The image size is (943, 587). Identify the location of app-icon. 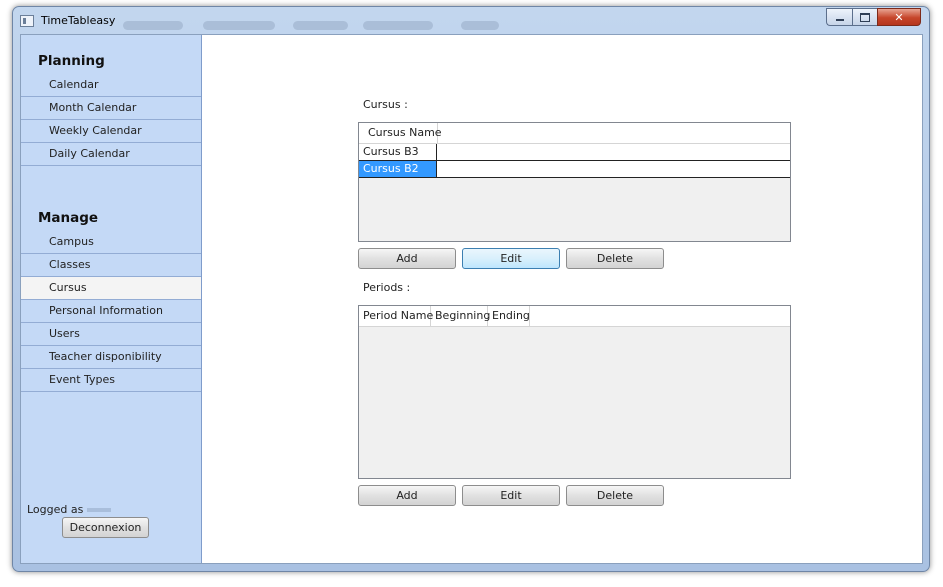
(27, 21).